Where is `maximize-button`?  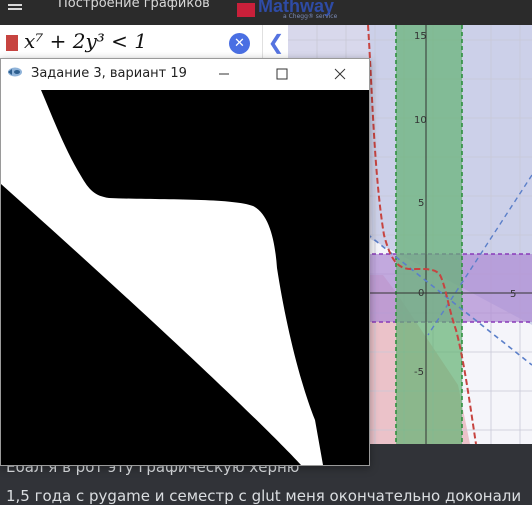
maximize-button is located at coordinates (282, 74).